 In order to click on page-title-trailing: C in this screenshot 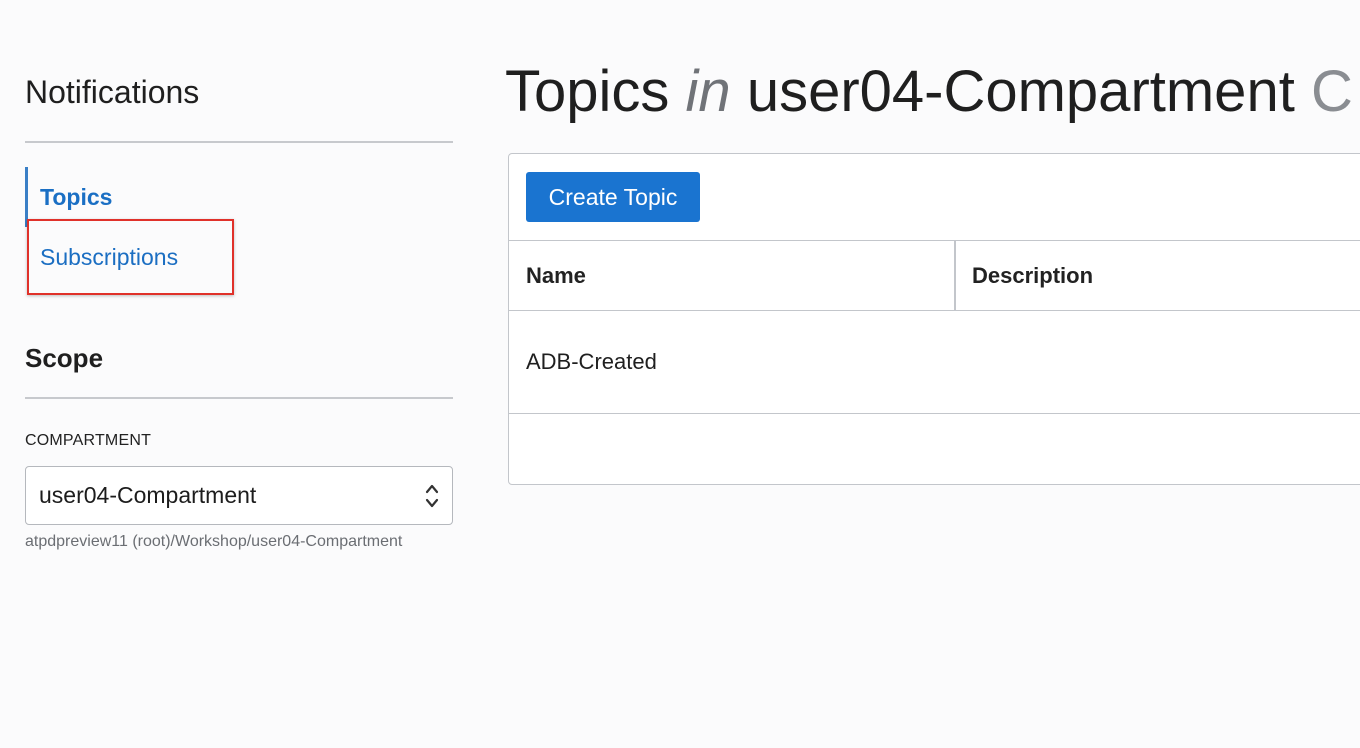, I will do `click(1331, 91)`.